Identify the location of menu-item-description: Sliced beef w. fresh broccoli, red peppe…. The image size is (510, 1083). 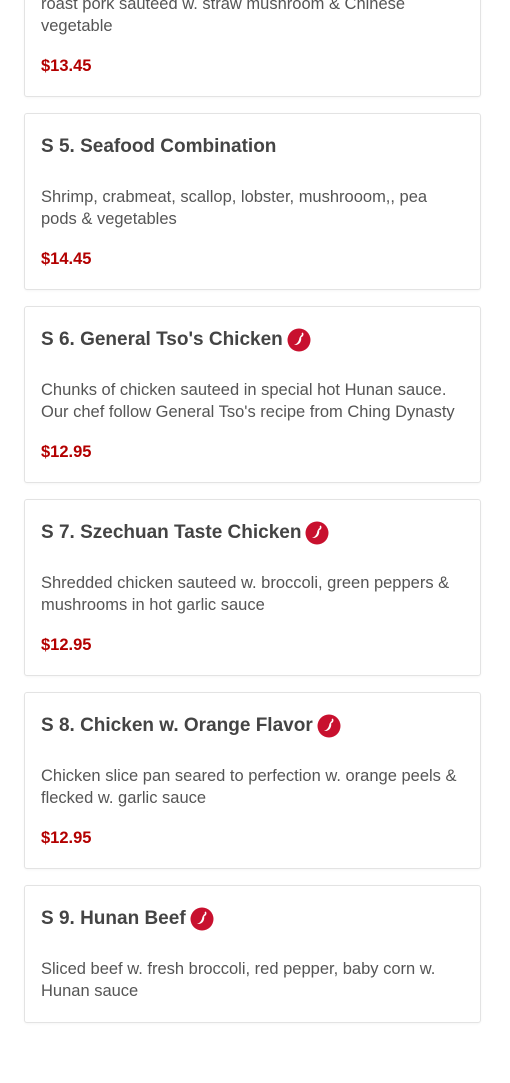
(238, 980).